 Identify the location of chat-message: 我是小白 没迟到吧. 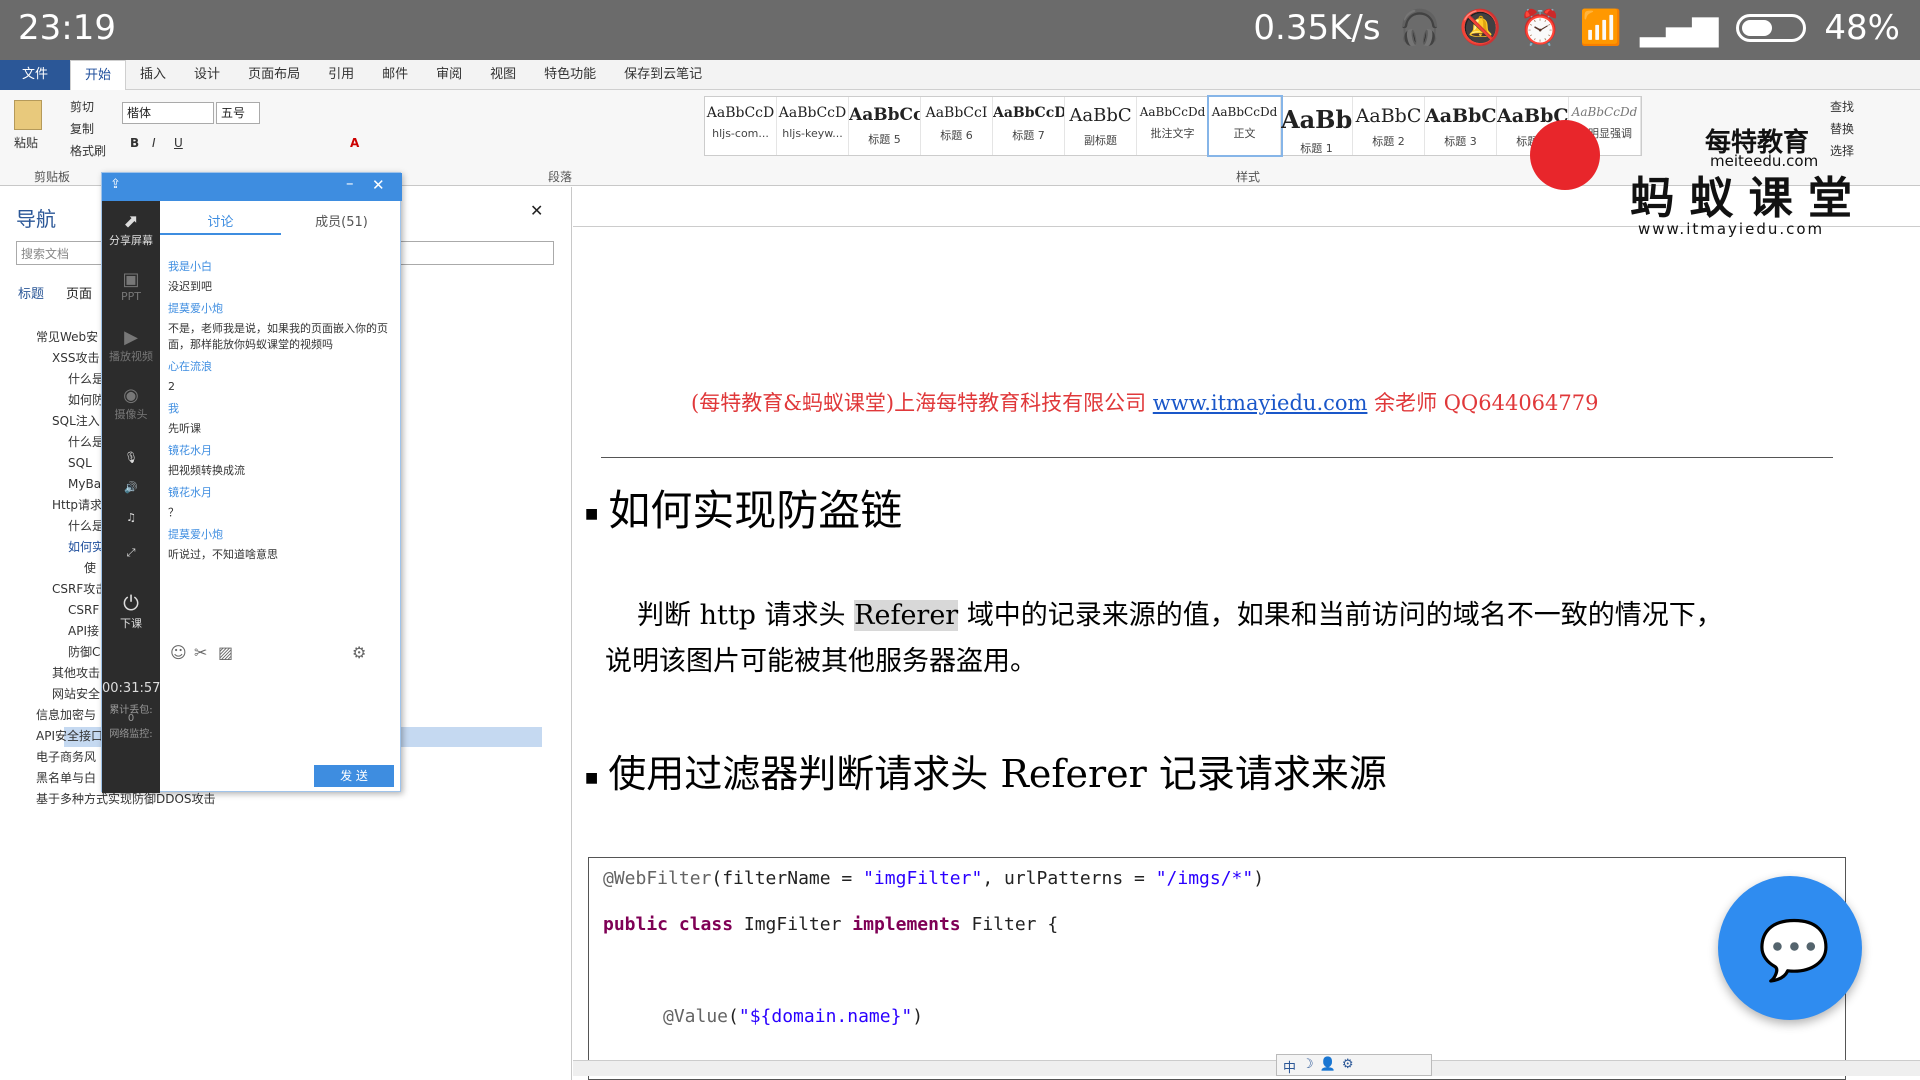
(190, 276).